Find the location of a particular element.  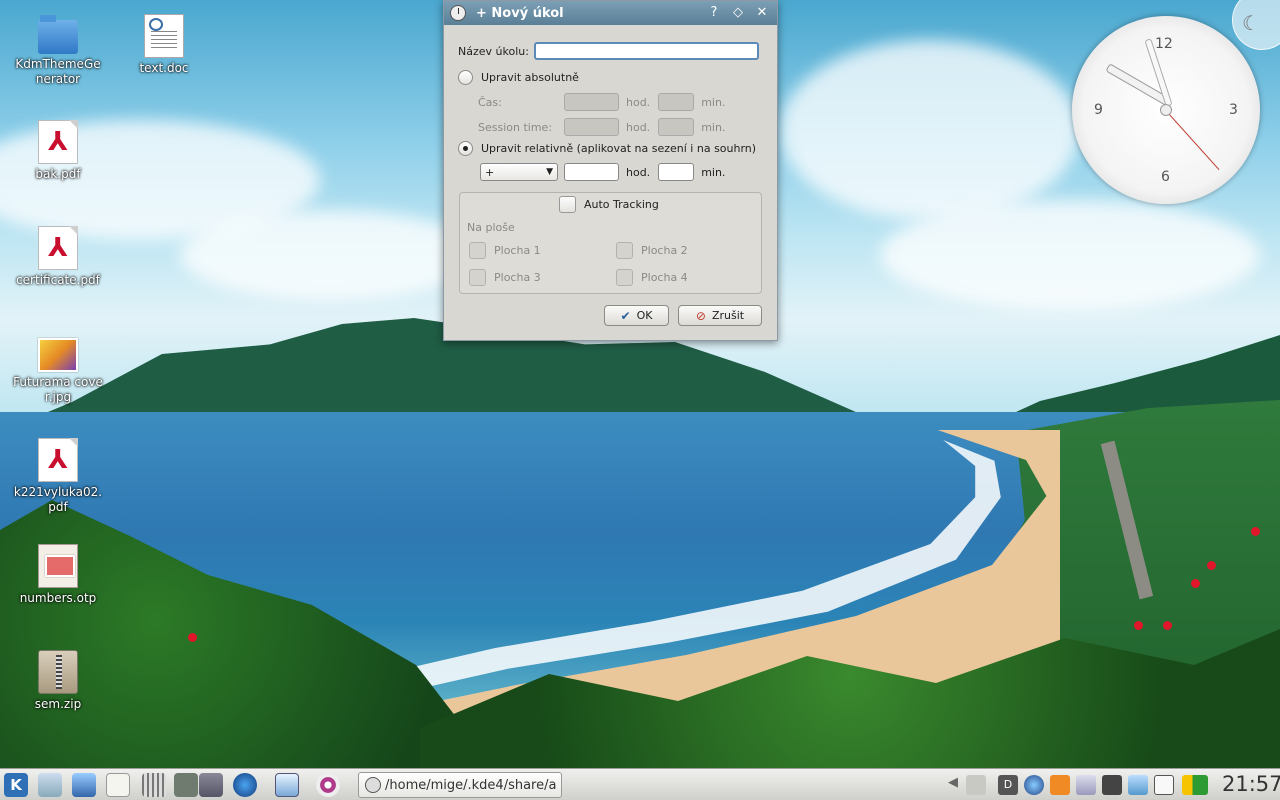

volume-icon is located at coordinates (976, 785).